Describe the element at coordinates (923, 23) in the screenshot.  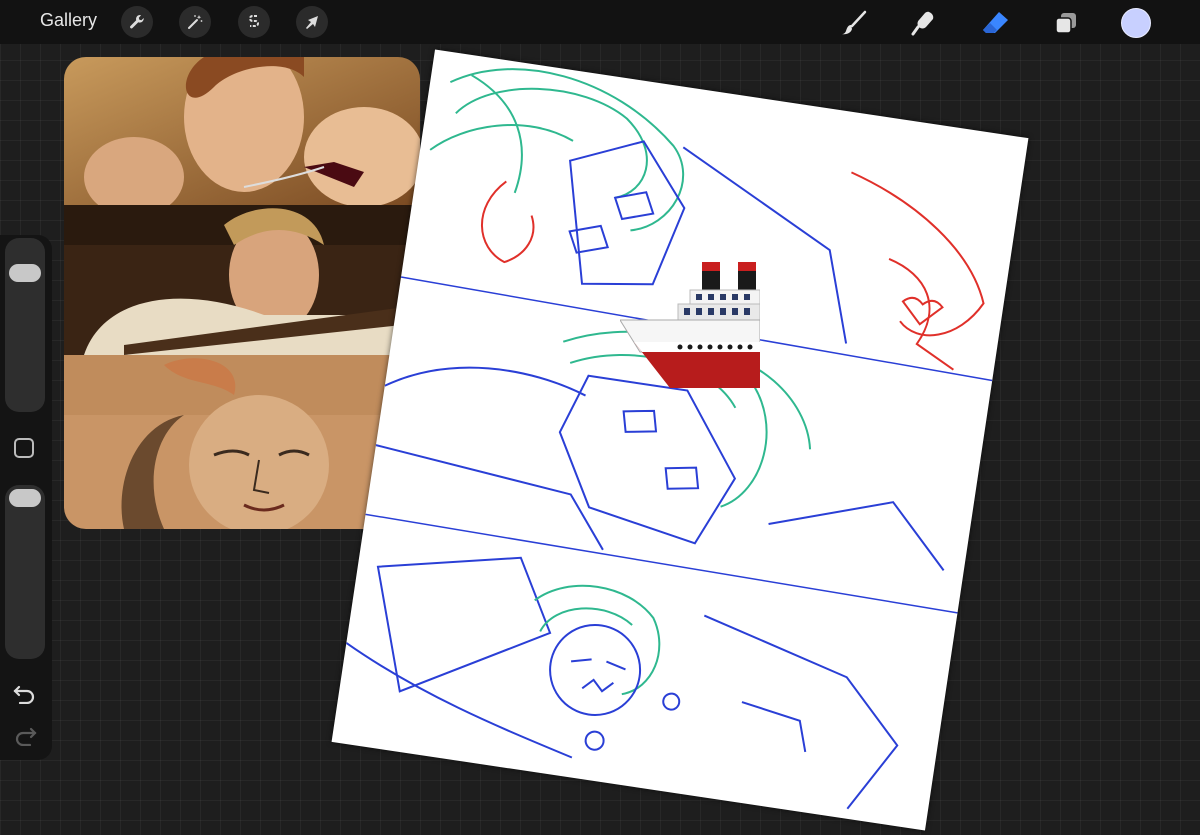
I see `smudge-icon` at that location.